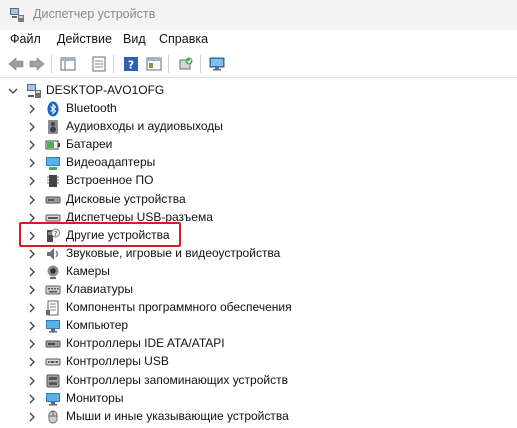 This screenshot has width=517, height=428. Describe the element at coordinates (53, 200) in the screenshot. I see `disk-drive-icon` at that location.